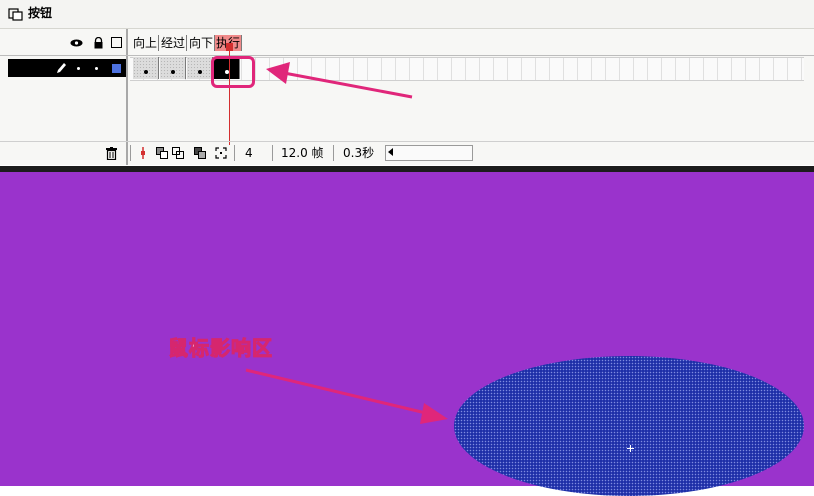 Image resolution: width=814 pixels, height=496 pixels. What do you see at coordinates (202, 43) in the screenshot?
I see `frame-label-down: 向下` at bounding box center [202, 43].